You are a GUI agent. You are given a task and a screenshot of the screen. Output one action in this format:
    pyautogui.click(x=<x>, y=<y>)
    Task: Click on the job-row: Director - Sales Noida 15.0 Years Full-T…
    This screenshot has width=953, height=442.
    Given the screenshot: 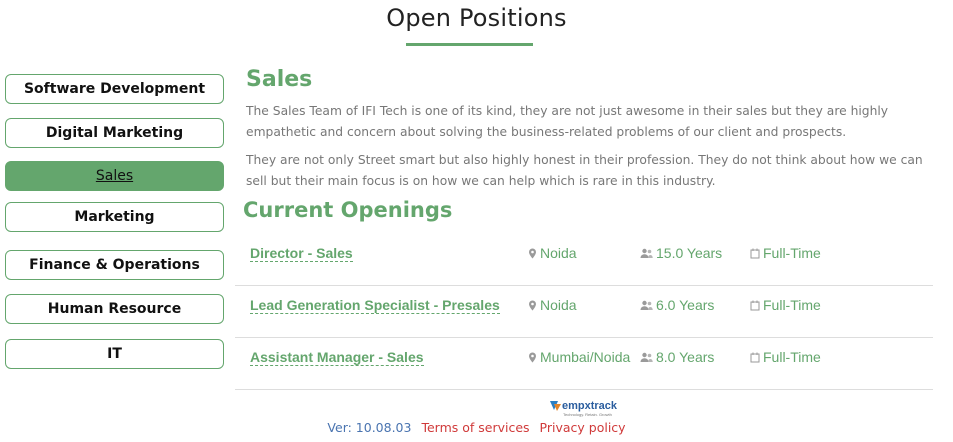 What is the action you would take?
    pyautogui.click(x=584, y=260)
    